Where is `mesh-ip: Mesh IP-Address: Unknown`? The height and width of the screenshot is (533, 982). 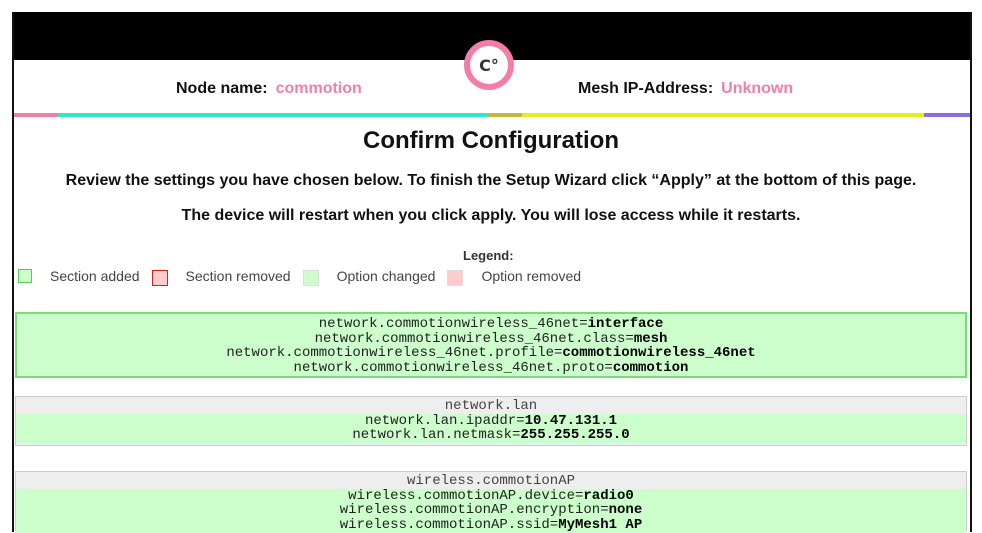
mesh-ip: Mesh IP-Address: Unknown is located at coordinates (685, 89).